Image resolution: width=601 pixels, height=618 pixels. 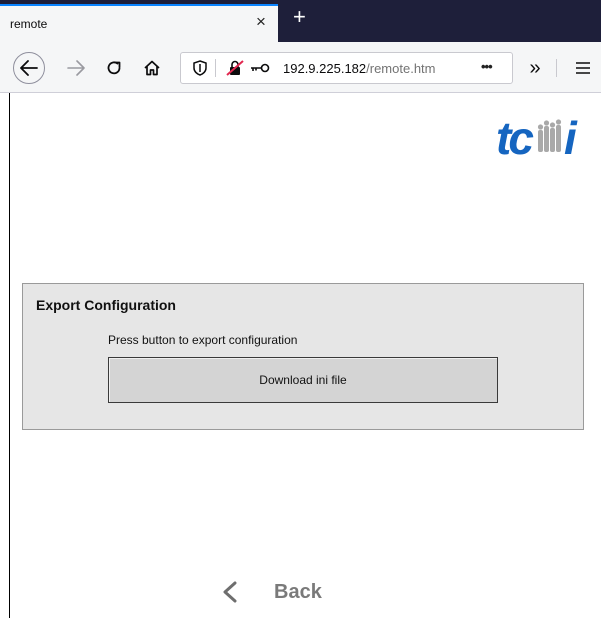 I want to click on tab-close-icon: ×, so click(x=261, y=22).